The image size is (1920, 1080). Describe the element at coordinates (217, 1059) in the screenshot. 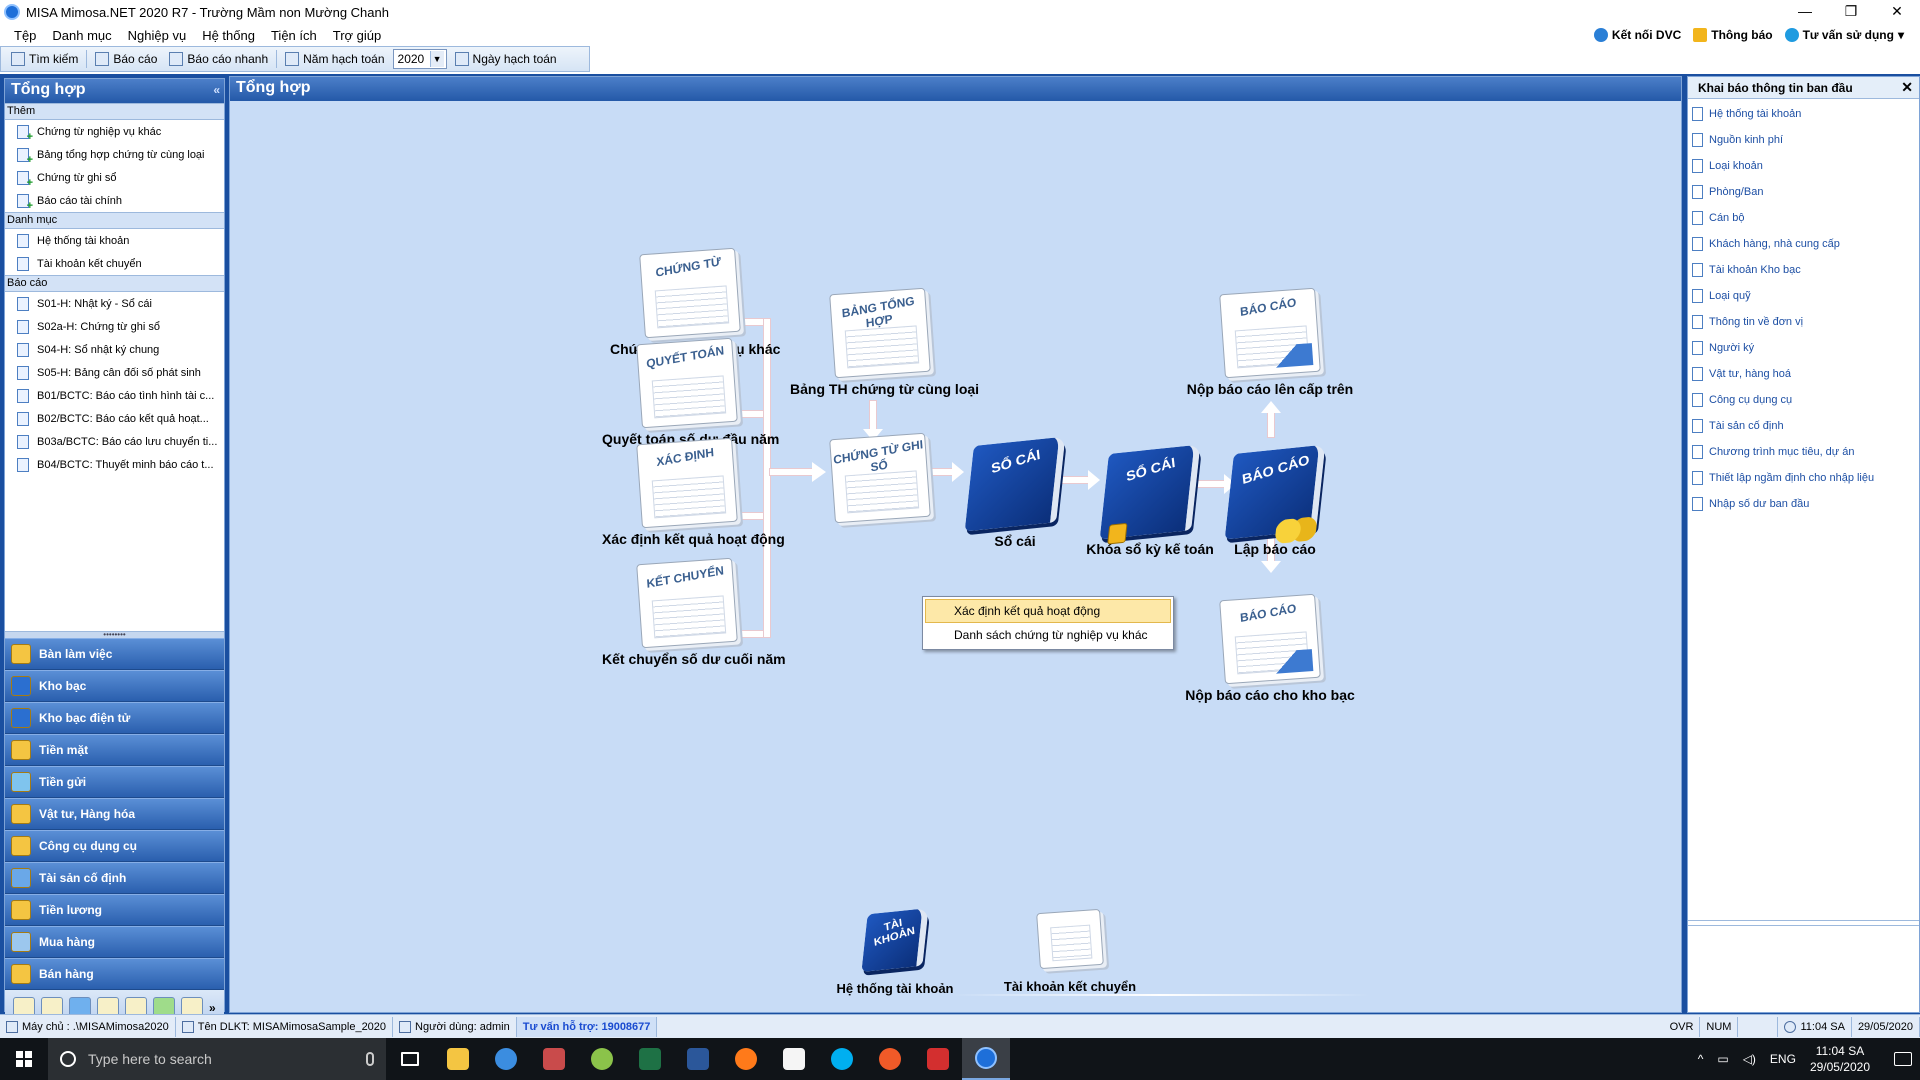

I see `taskbar-search-box: Type here to search` at that location.